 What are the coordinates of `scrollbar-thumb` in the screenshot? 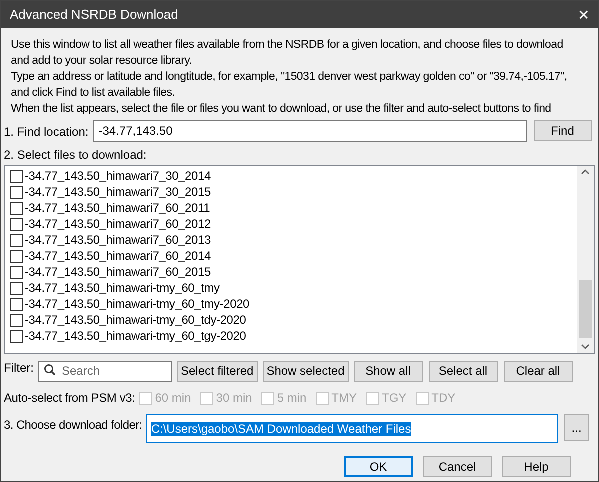 It's located at (585, 309).